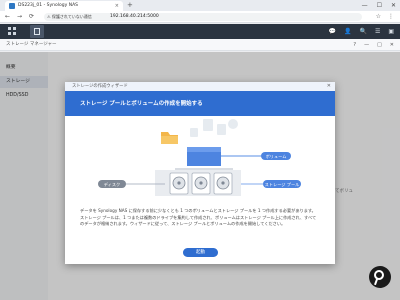 This screenshot has width=400, height=300. Describe the element at coordinates (365, 5) in the screenshot. I see `minimize-button: —` at that location.